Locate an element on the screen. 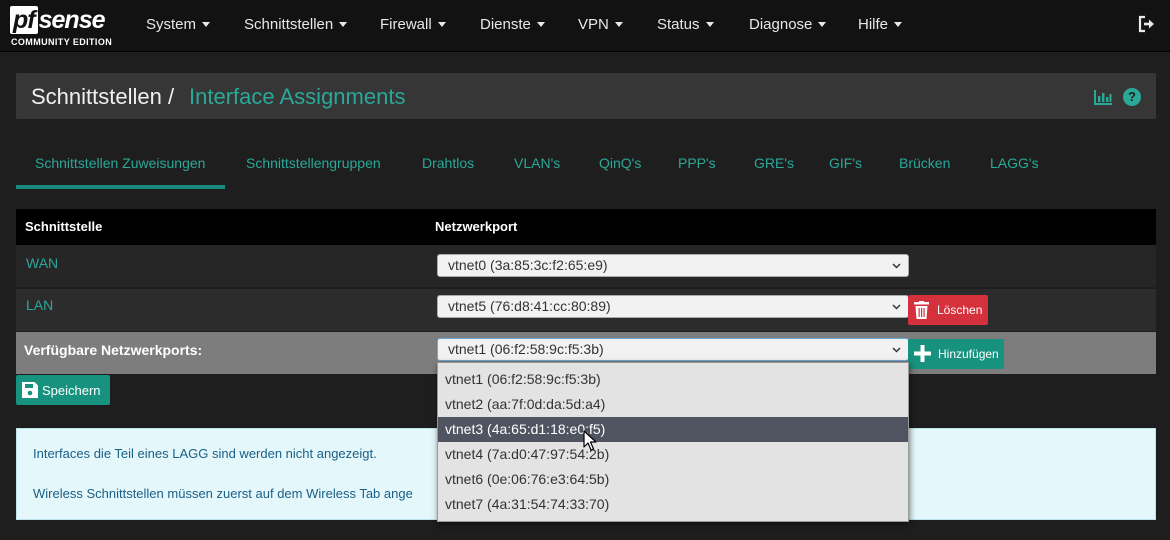 The width and height of the screenshot is (1170, 540). tab-schnittstellengruppen: Schnittstellengruppen is located at coordinates (313, 163).